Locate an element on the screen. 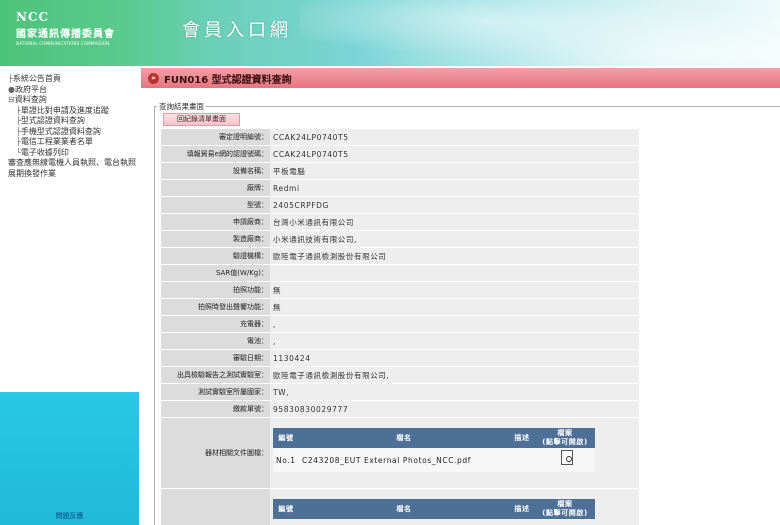  table-row: 申請廠商： 台灣小米通訊有限公司 is located at coordinates (400, 222).